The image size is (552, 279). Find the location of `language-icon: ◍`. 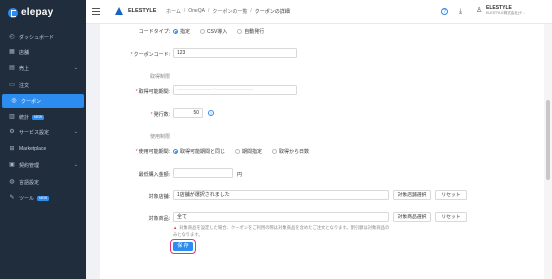

language-icon: ◍ is located at coordinates (12, 182).